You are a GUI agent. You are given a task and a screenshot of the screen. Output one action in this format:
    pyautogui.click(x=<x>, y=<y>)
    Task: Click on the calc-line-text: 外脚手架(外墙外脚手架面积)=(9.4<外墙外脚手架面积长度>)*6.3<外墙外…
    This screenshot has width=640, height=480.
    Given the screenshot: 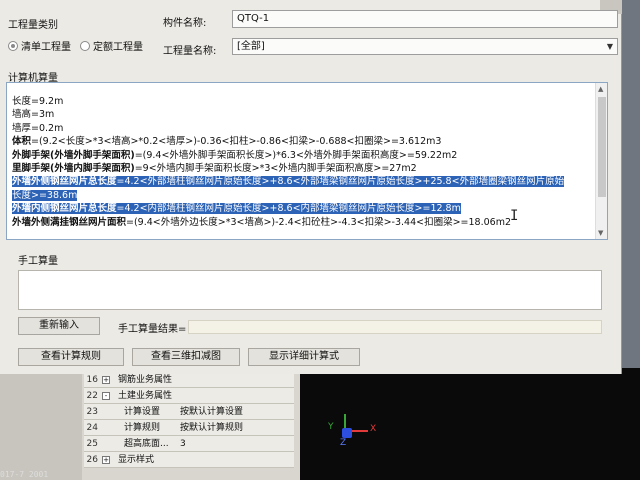 What is the action you would take?
    pyautogui.click(x=234, y=155)
    